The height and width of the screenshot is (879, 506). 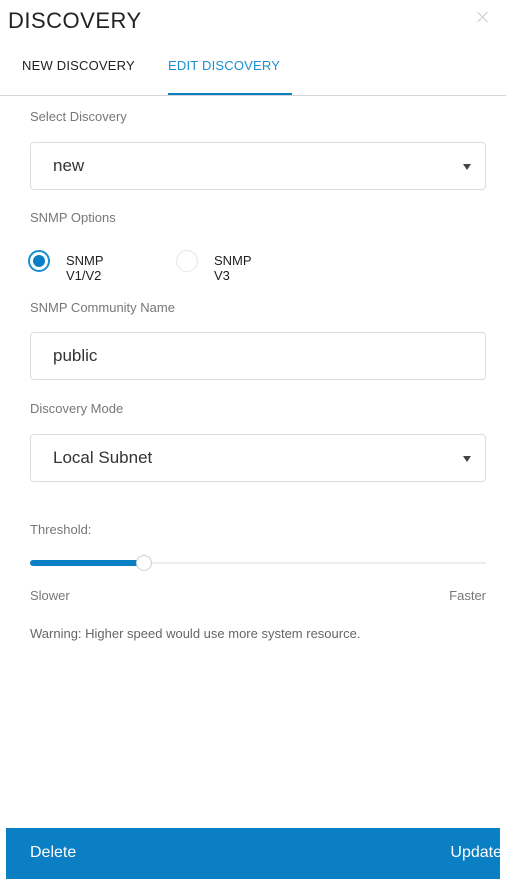 What do you see at coordinates (467, 595) in the screenshot?
I see `slider-max-label: Faster` at bounding box center [467, 595].